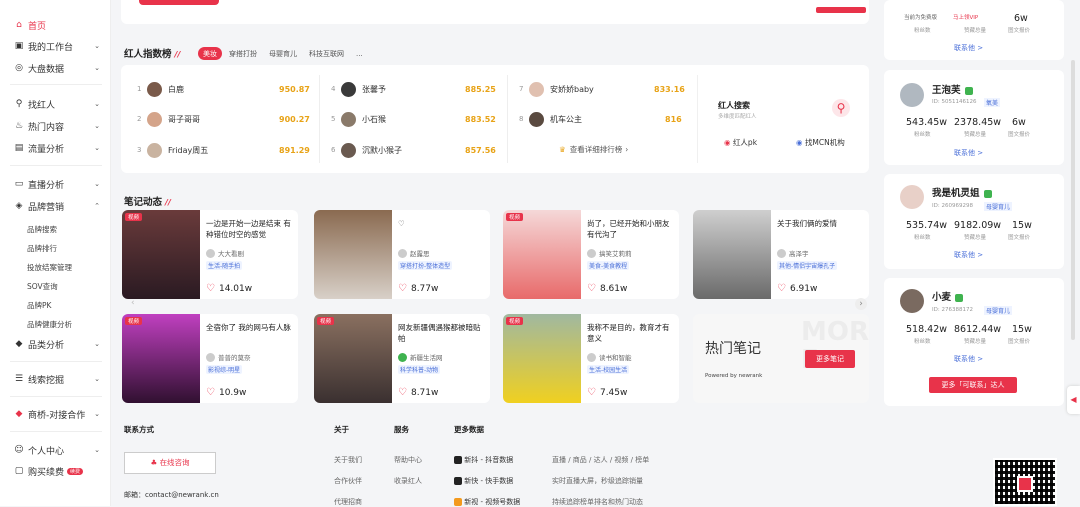  What do you see at coordinates (210, 358) in the screenshot?
I see `note-card: 视频 全宿你了 我的网马有人脉 普普的莫奈 影视综-明星 ♡ 10.9w` at bounding box center [210, 358].